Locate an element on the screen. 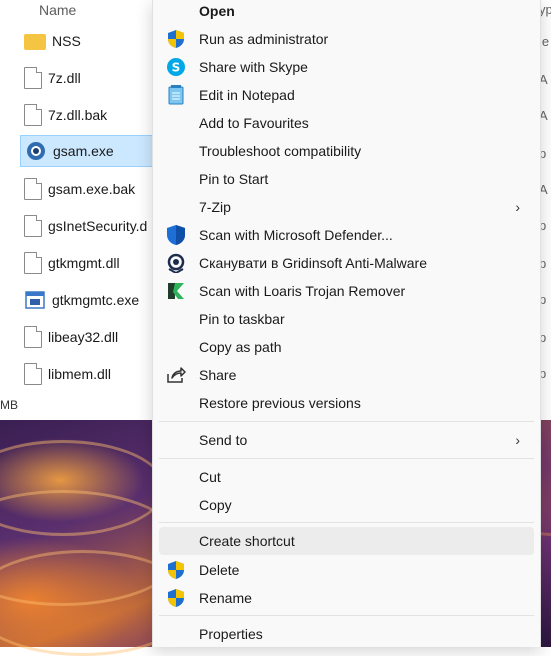  menu-item-cut: Cut is located at coordinates (346, 477).